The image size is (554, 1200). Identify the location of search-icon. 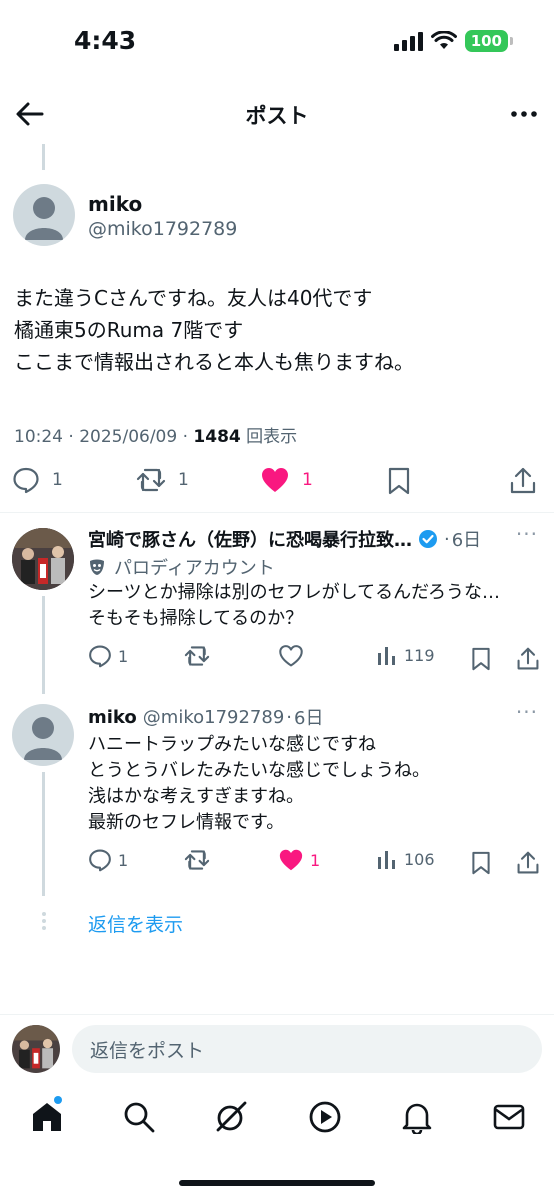
(139, 1117).